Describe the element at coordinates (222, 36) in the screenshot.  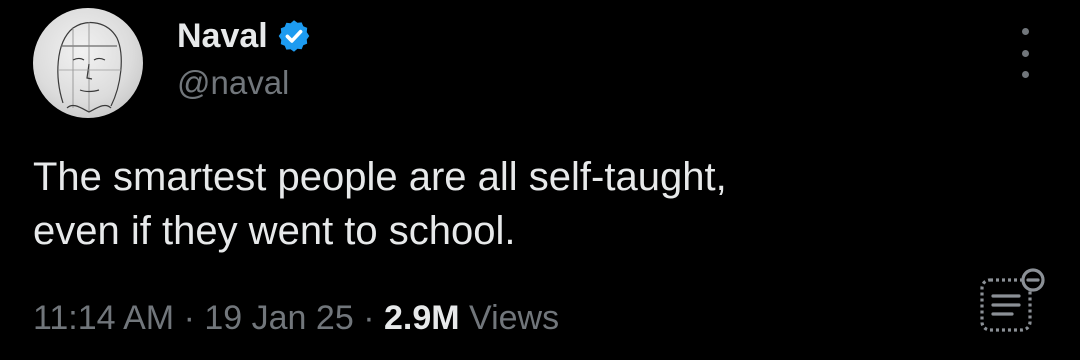
I see `author-name: Naval` at that location.